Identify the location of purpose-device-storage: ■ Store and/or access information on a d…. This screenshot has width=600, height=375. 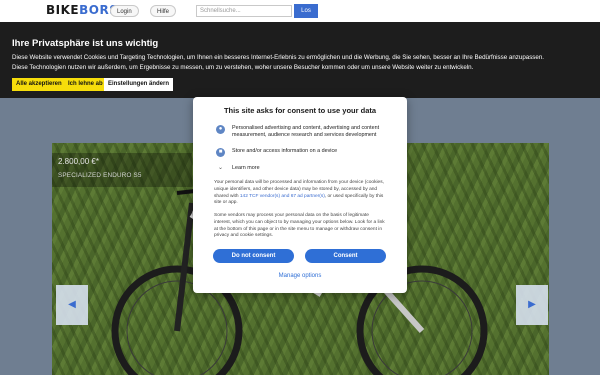
(301, 153).